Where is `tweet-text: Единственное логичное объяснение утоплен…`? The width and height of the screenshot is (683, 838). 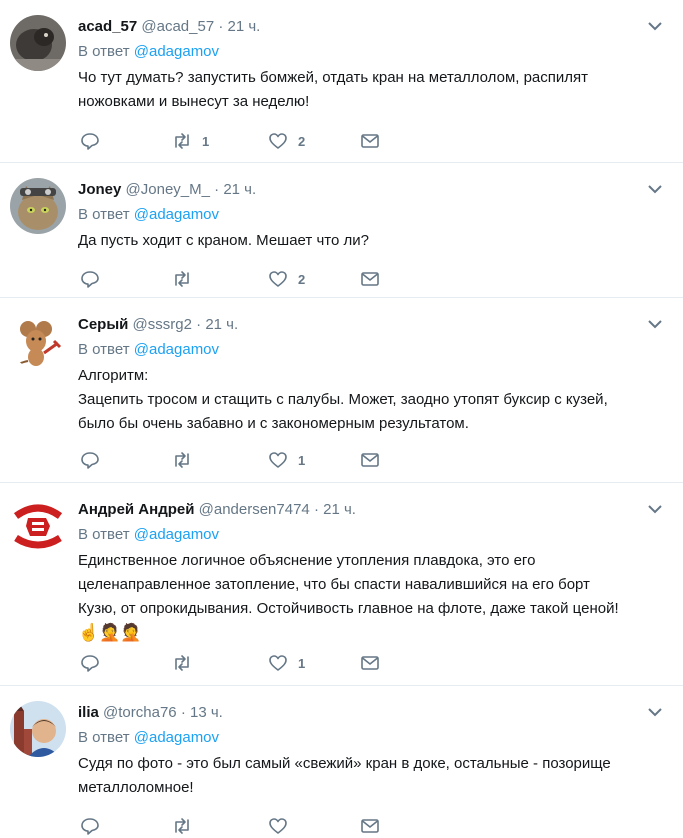
tweet-text: Единственное логичное объяснение утоплен… is located at coordinates (348, 584).